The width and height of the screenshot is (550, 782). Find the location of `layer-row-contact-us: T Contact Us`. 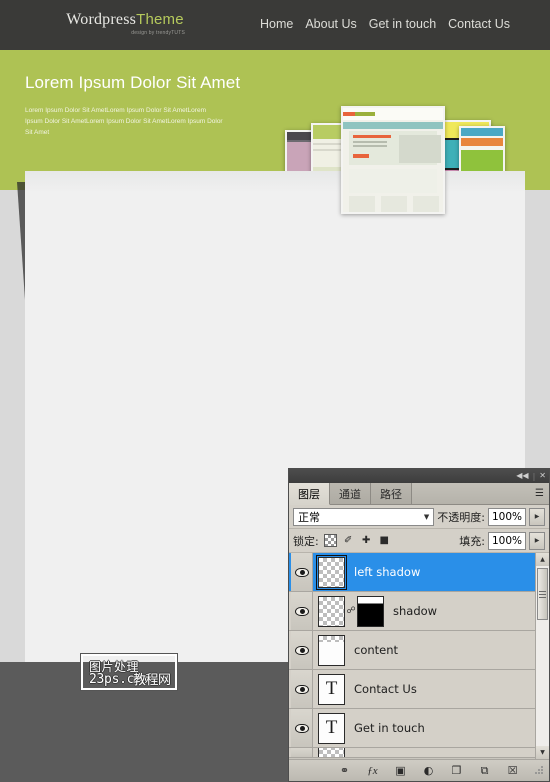

layer-row-contact-us: T Contact Us is located at coordinates (412, 689).